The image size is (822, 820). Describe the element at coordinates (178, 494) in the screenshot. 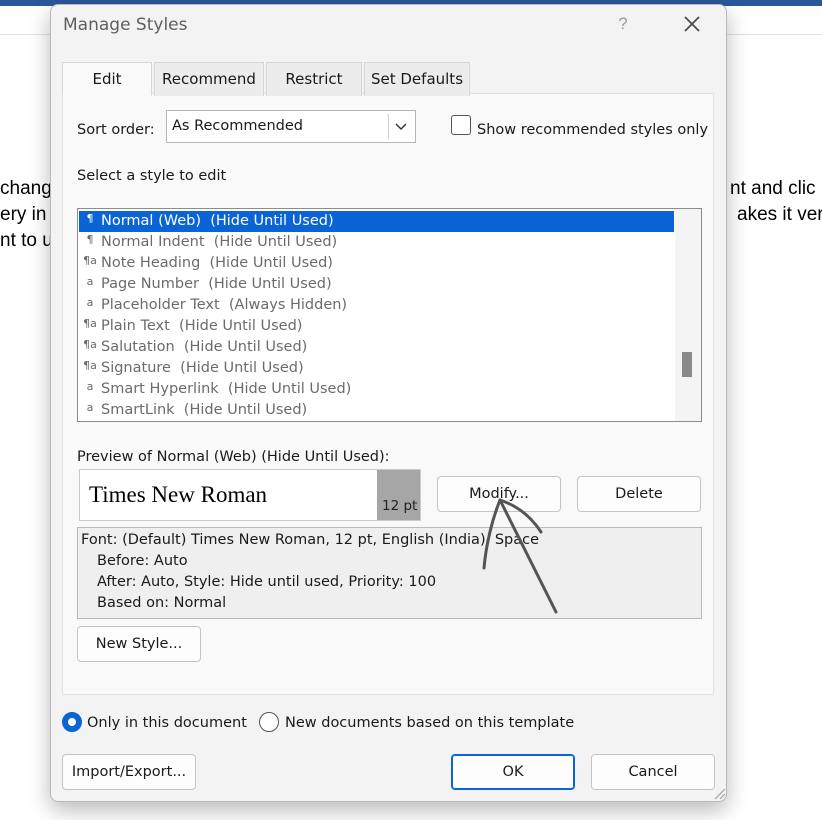

I see `preview-font-name: Times New Roman` at that location.